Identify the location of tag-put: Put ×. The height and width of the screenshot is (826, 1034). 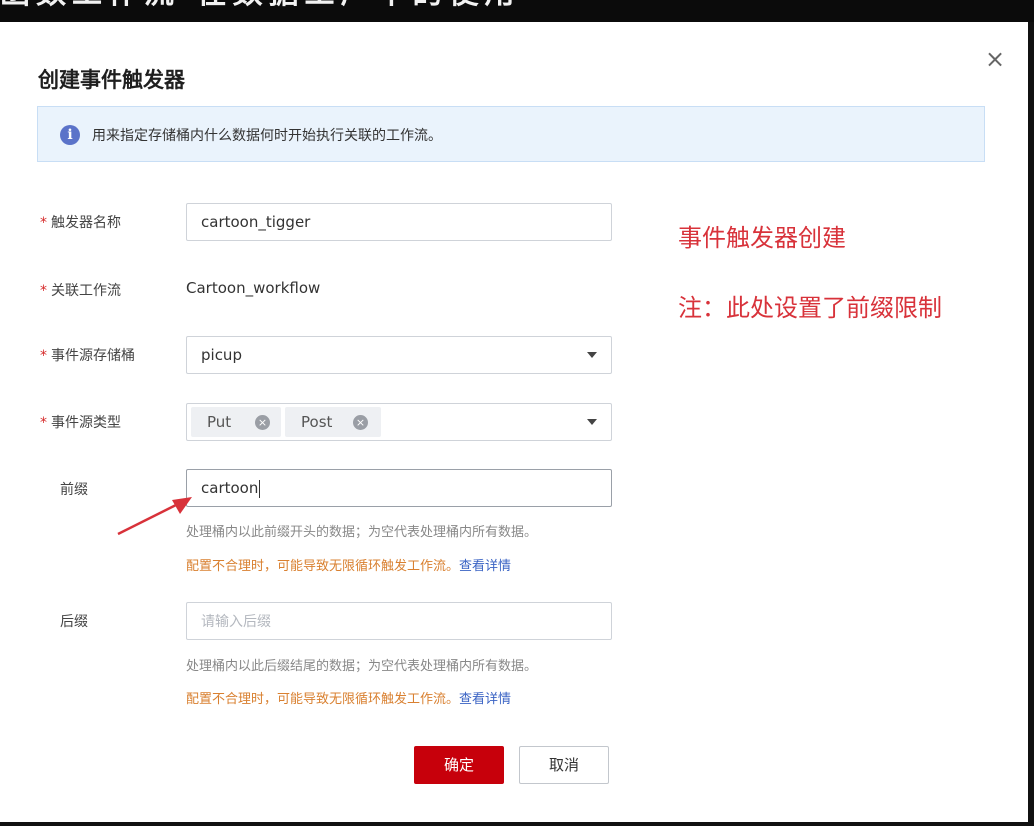
(236, 422).